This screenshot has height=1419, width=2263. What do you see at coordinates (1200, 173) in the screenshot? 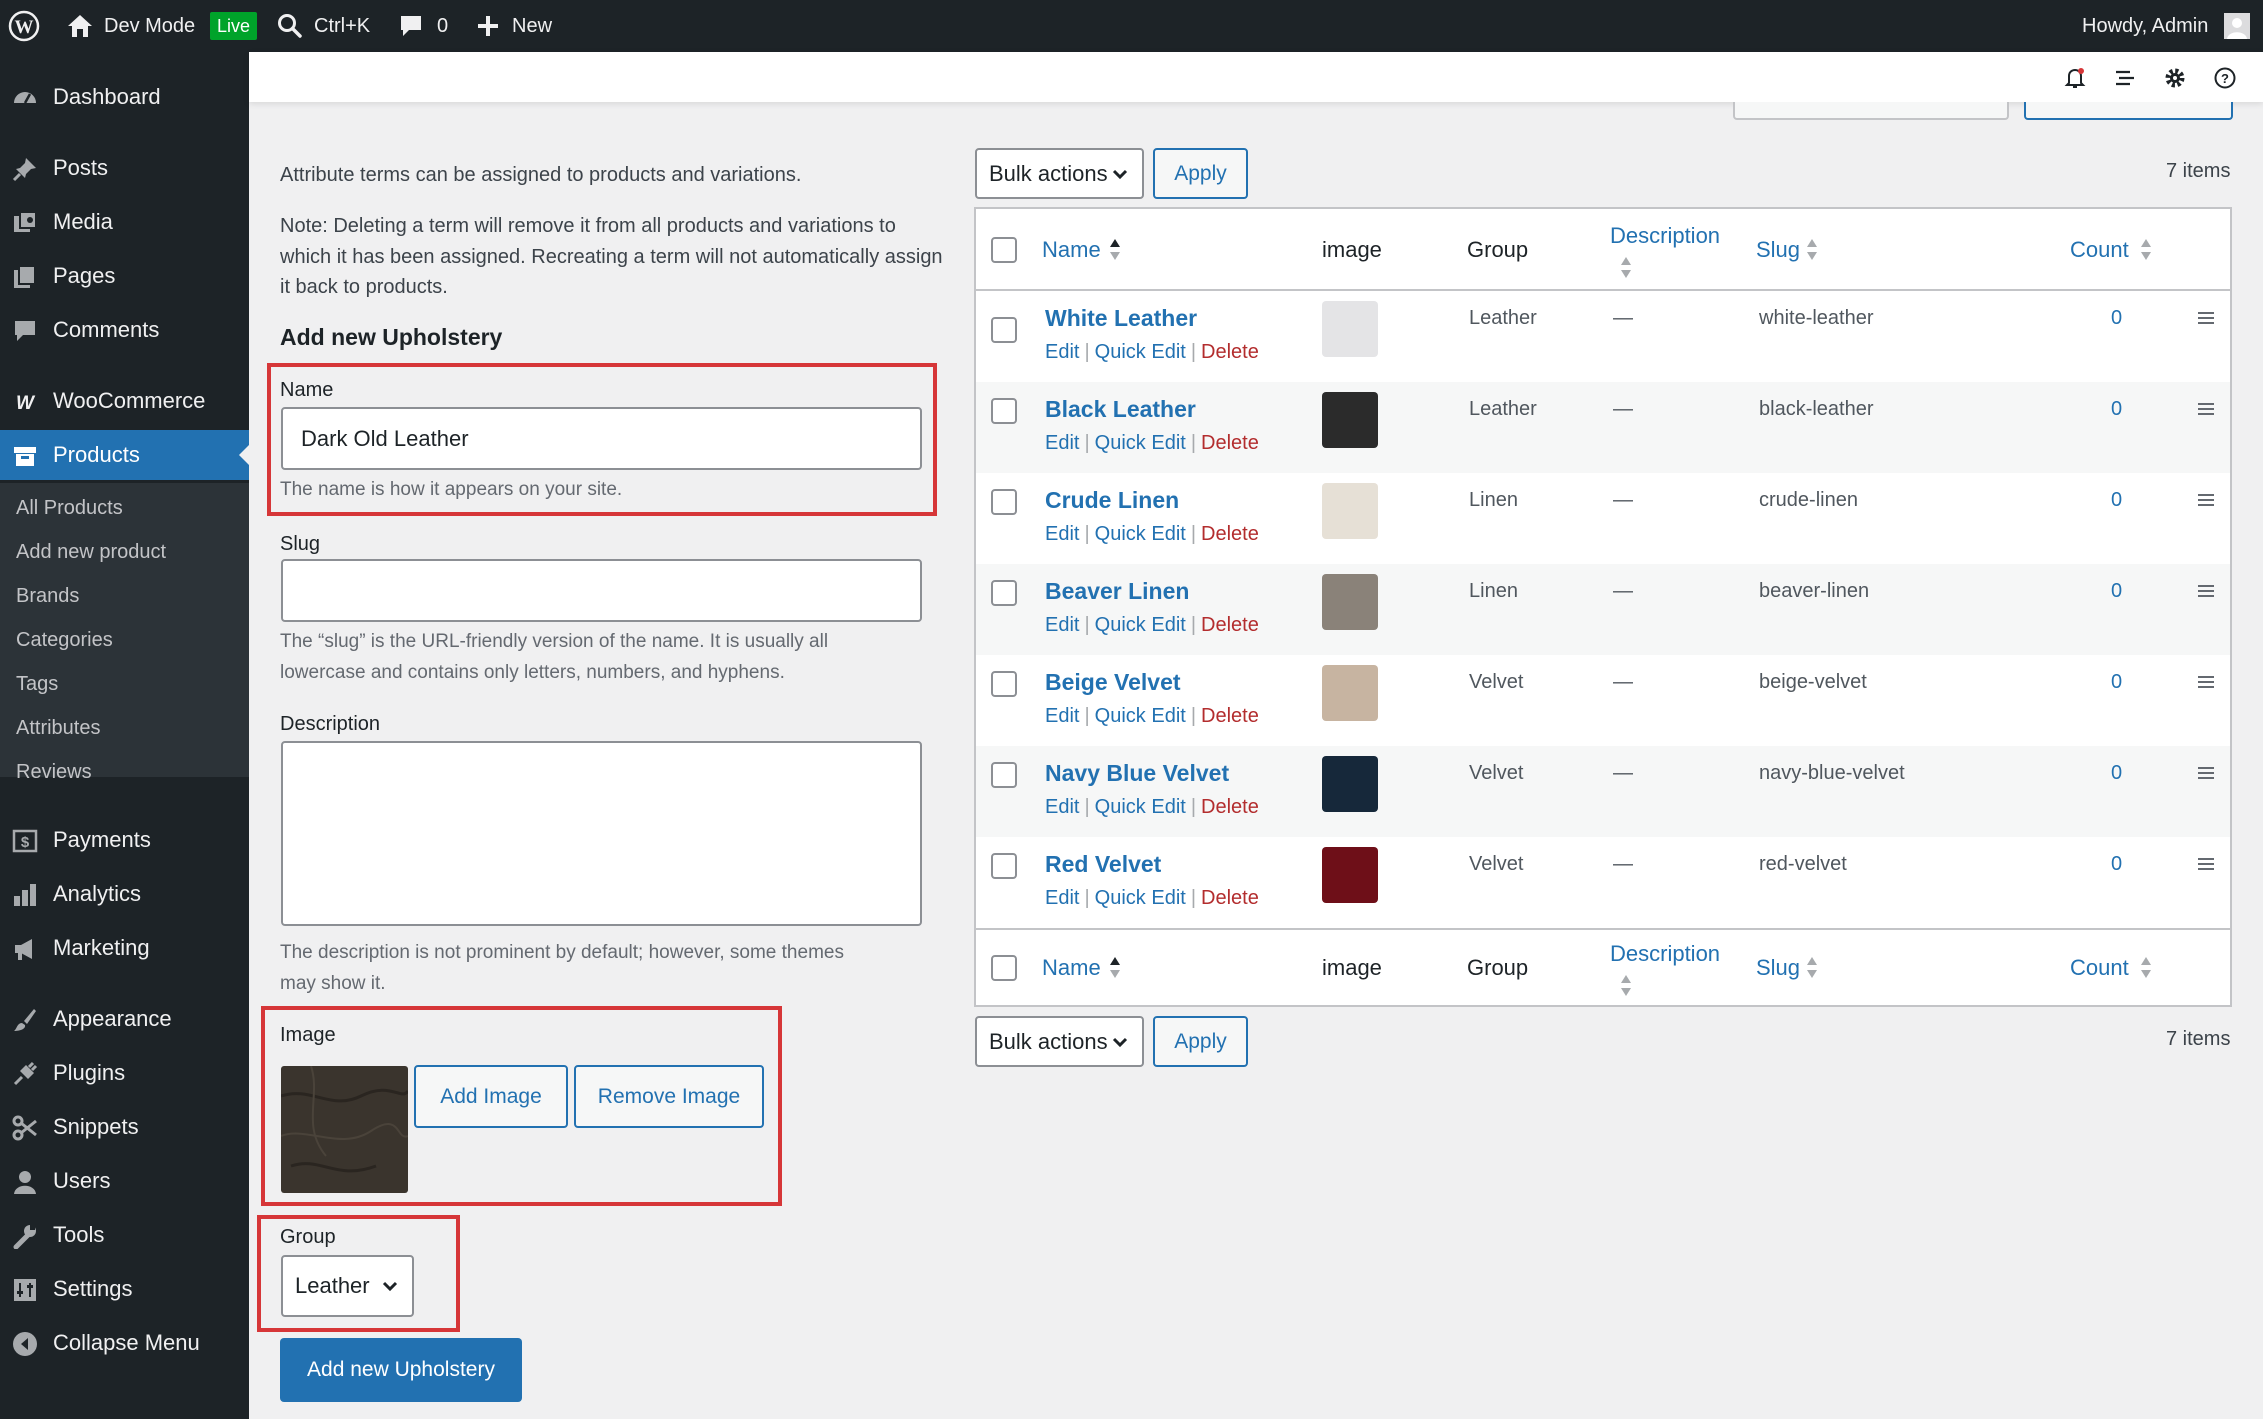
I see `apply-button-top: Apply` at bounding box center [1200, 173].